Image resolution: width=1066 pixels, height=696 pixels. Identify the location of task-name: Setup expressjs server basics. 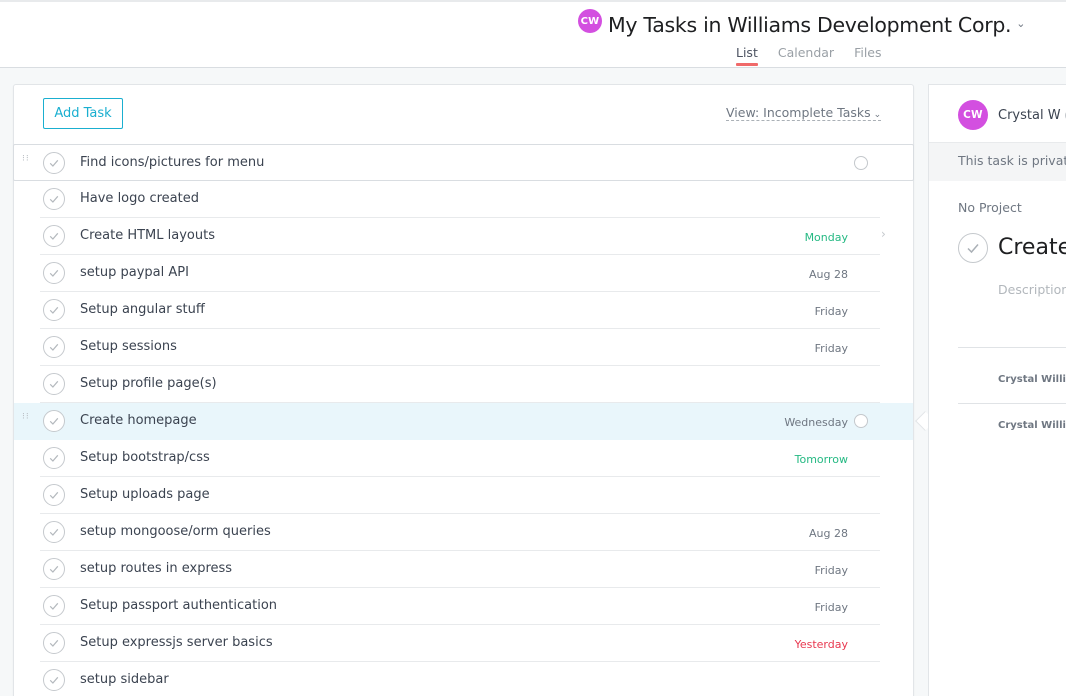
(176, 642).